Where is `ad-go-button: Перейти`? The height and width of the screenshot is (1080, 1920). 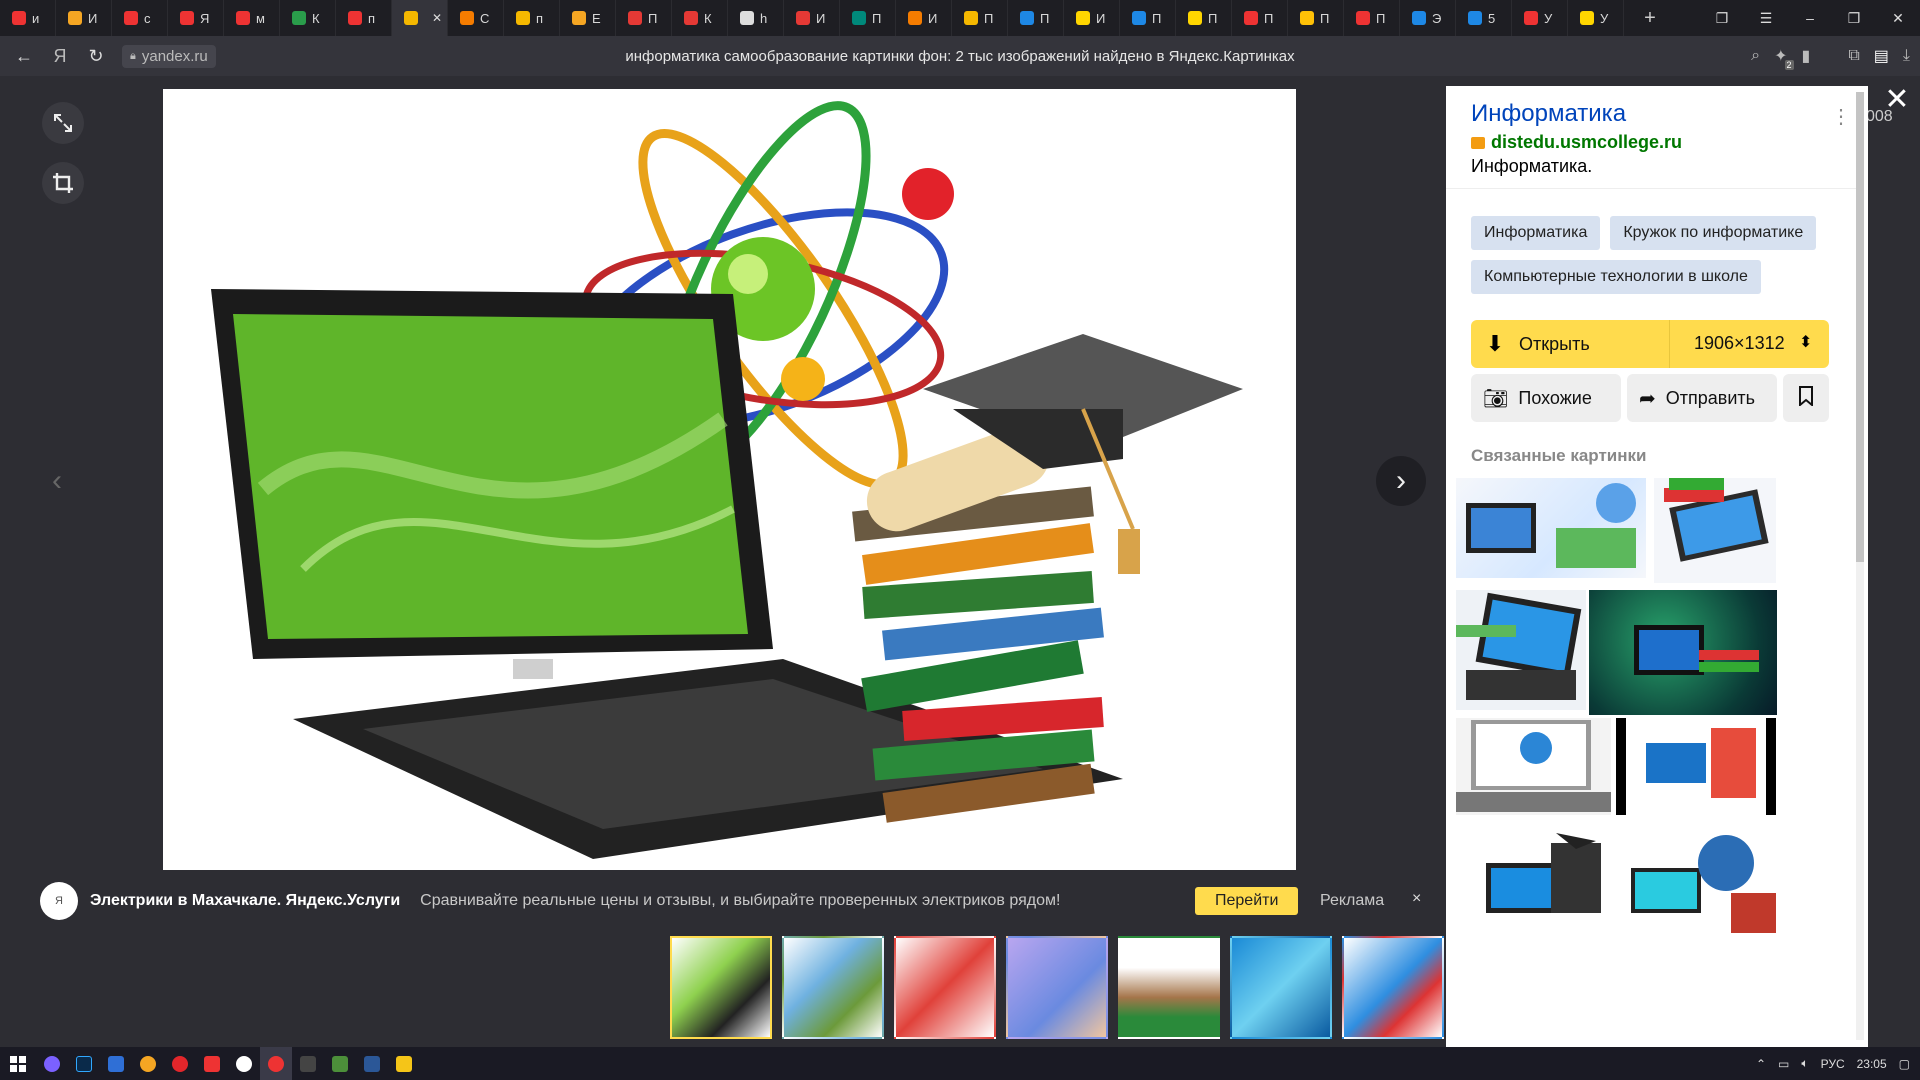
ad-go-button: Перейти is located at coordinates (1247, 901).